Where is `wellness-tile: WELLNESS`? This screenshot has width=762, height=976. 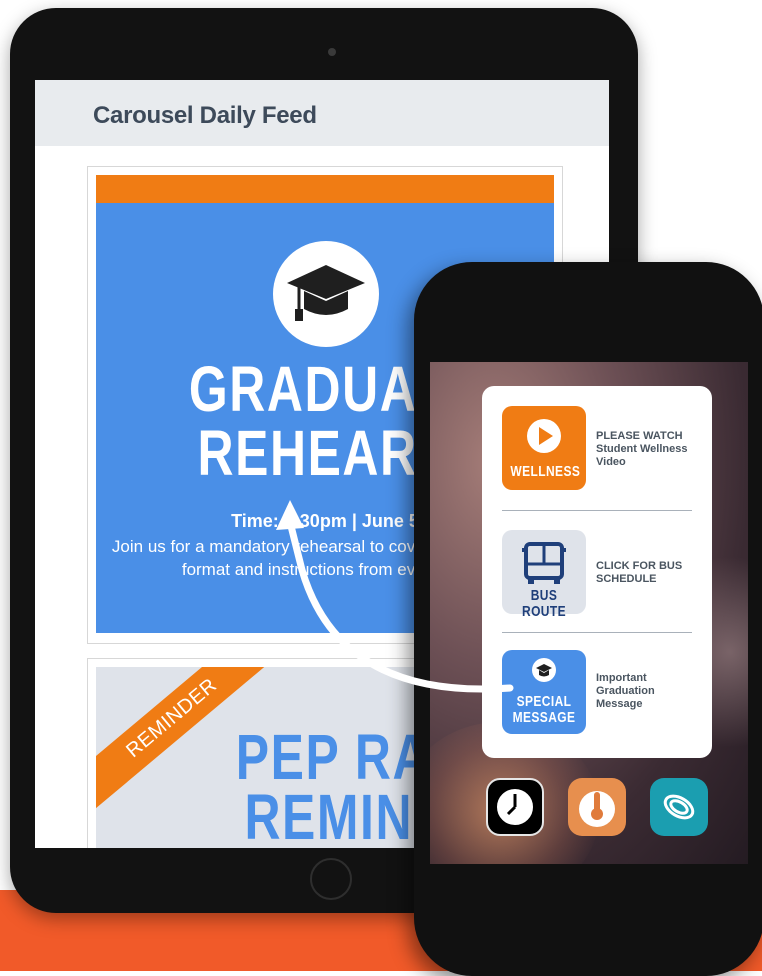 wellness-tile: WELLNESS is located at coordinates (544, 448).